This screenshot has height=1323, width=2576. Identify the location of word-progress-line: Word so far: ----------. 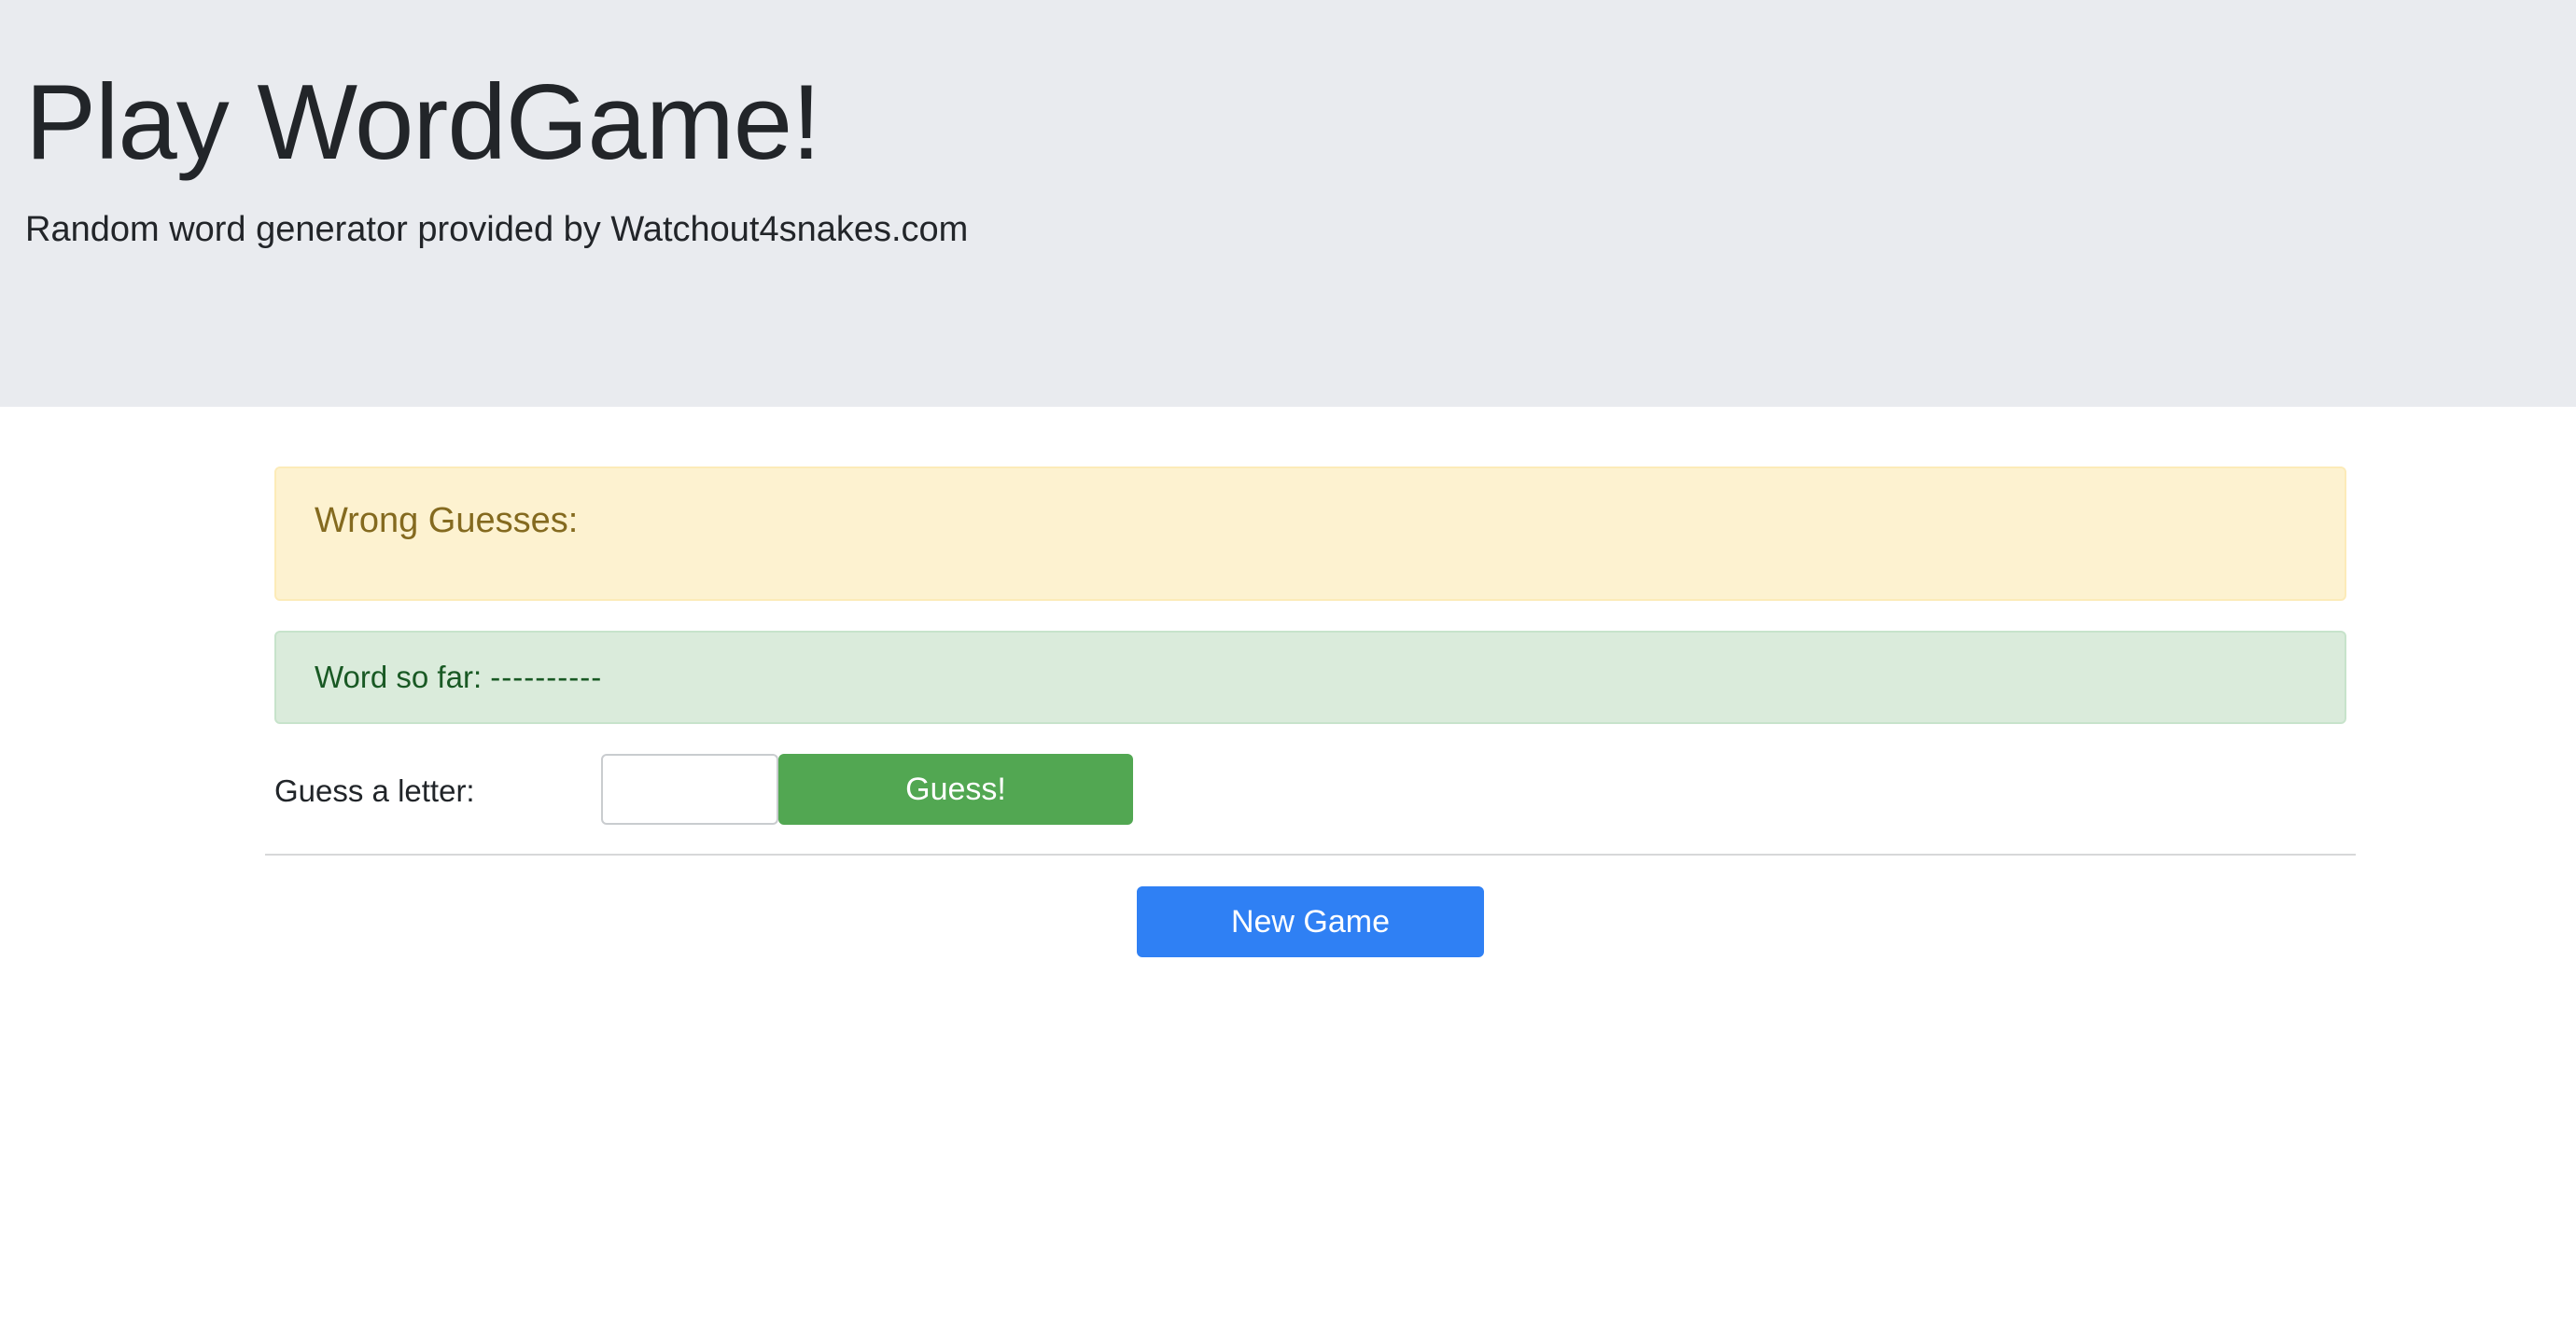
(458, 677).